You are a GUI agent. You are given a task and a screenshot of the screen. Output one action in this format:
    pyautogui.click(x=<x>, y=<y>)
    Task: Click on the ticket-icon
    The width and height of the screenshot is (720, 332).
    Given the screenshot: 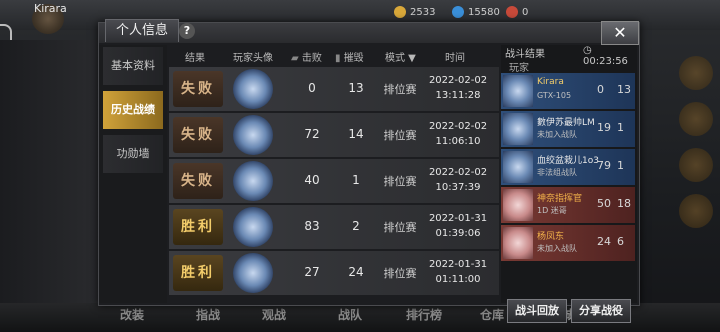 What is the action you would take?
    pyautogui.click(x=512, y=12)
    